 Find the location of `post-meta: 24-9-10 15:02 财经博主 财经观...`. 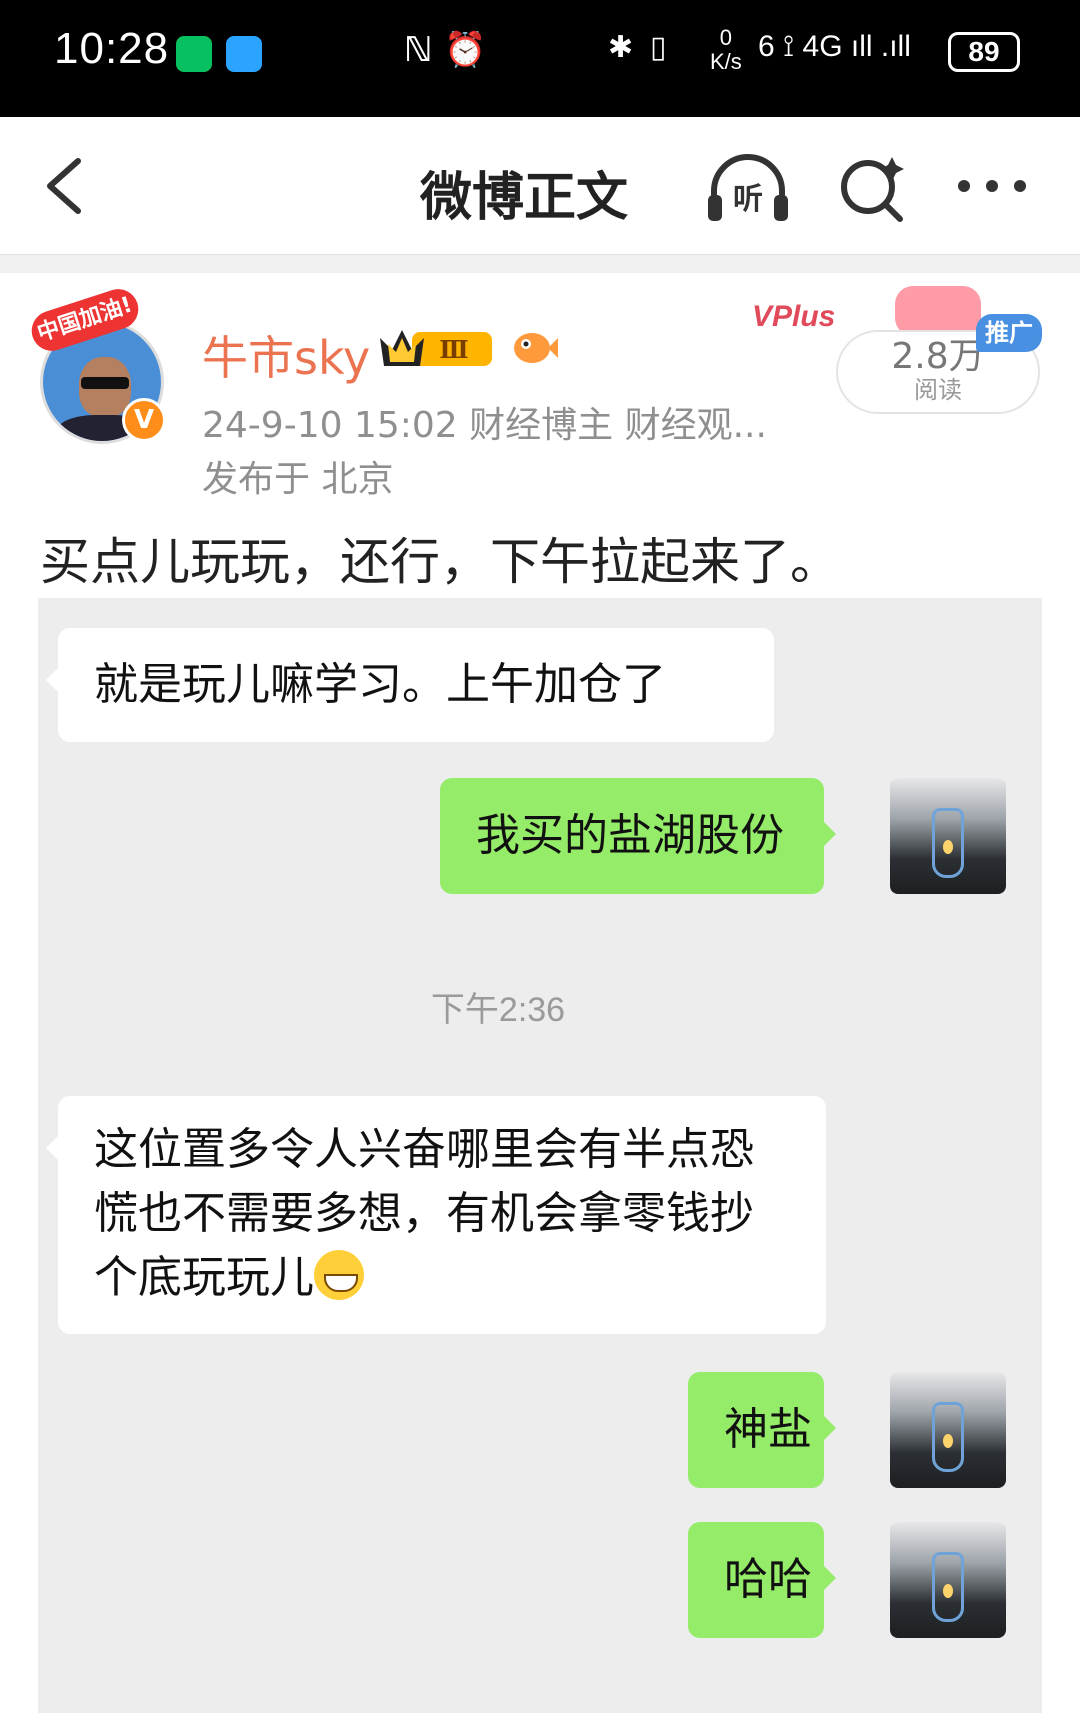

post-meta: 24-9-10 15:02 财经博主 财经观... is located at coordinates (484, 425).